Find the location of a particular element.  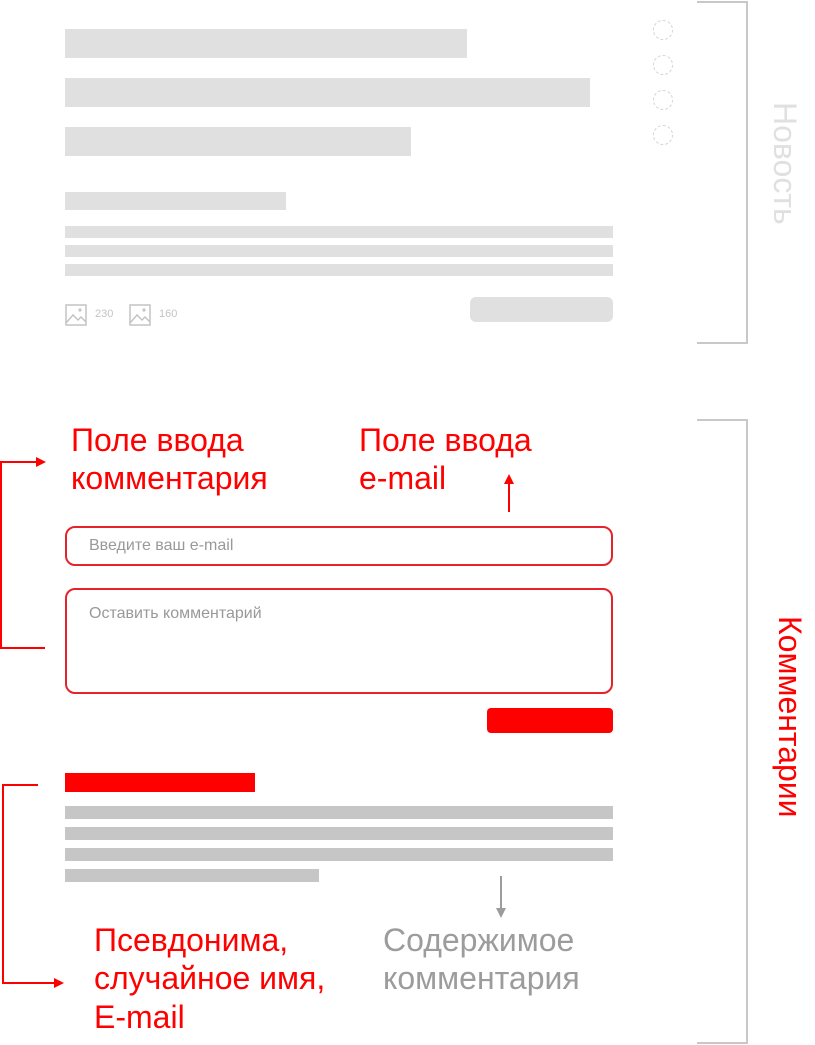

comment-textarea: Оставить комментарий is located at coordinates (339, 641).